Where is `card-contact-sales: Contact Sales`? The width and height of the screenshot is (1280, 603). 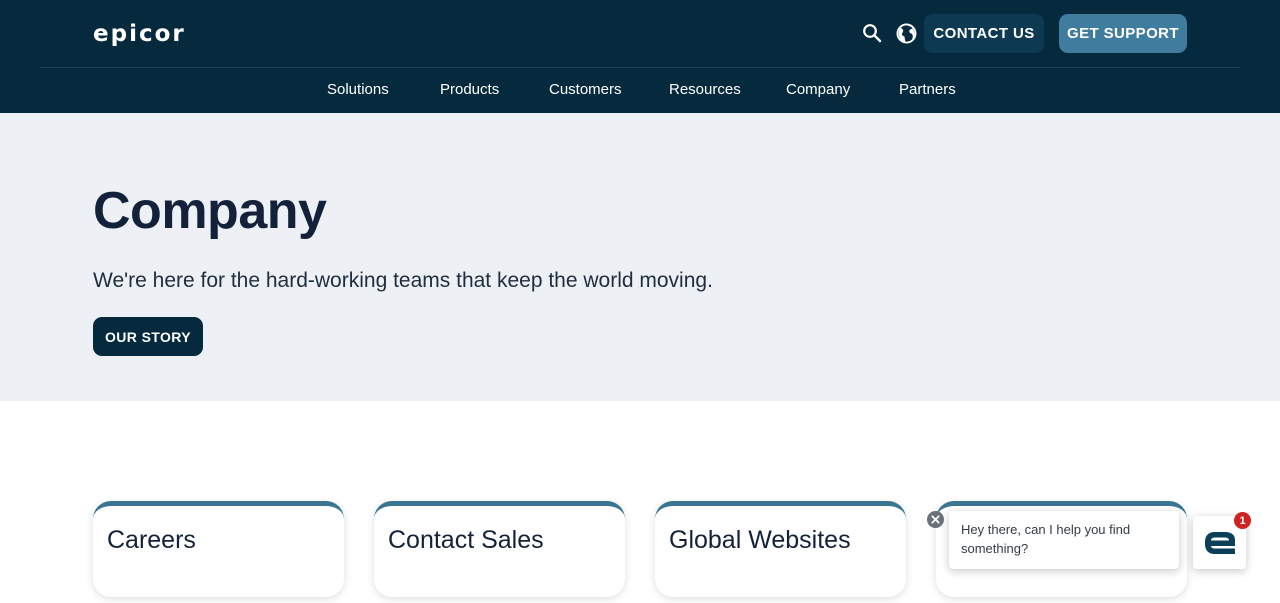
card-contact-sales: Contact Sales is located at coordinates (499, 549).